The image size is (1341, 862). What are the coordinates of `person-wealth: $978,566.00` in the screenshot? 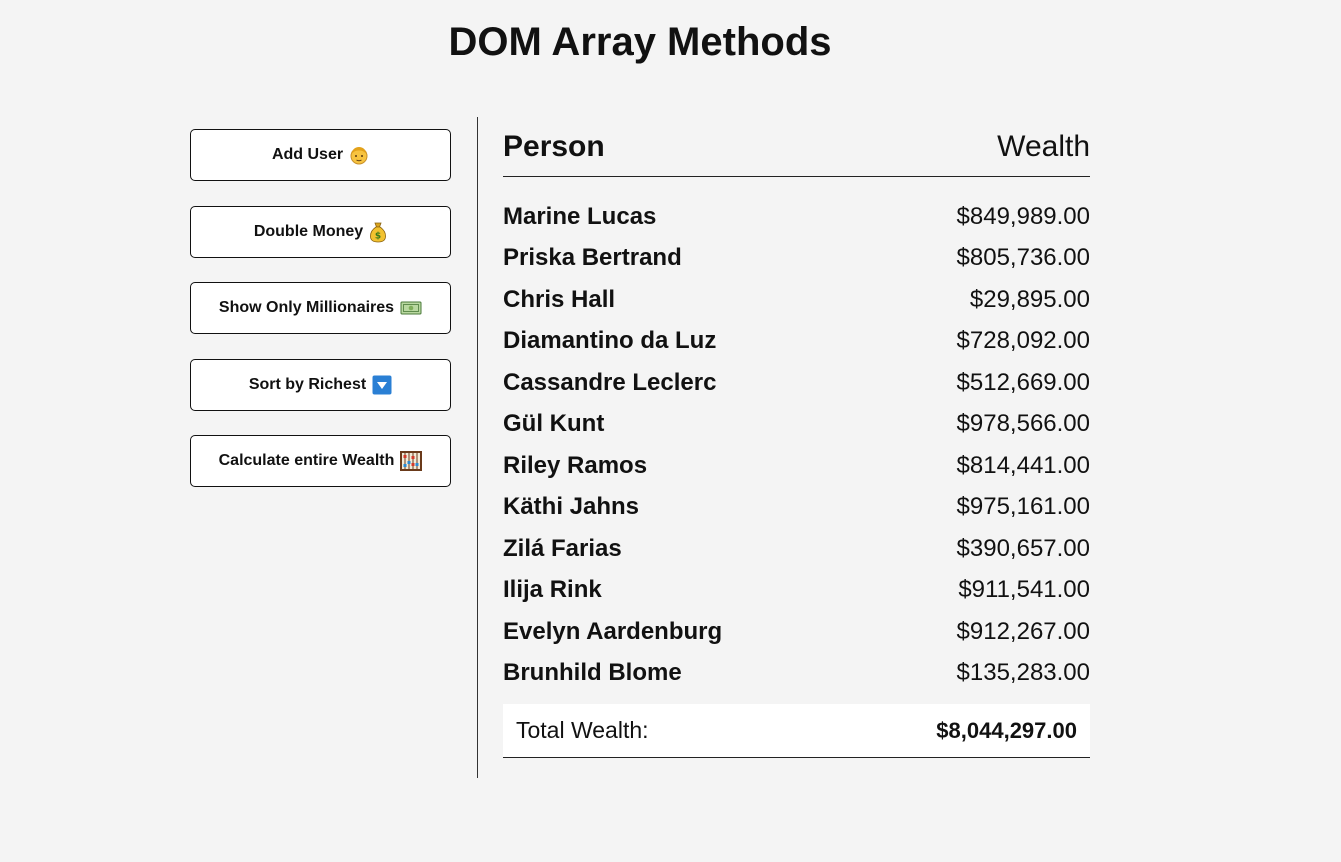 It's located at (1023, 424).